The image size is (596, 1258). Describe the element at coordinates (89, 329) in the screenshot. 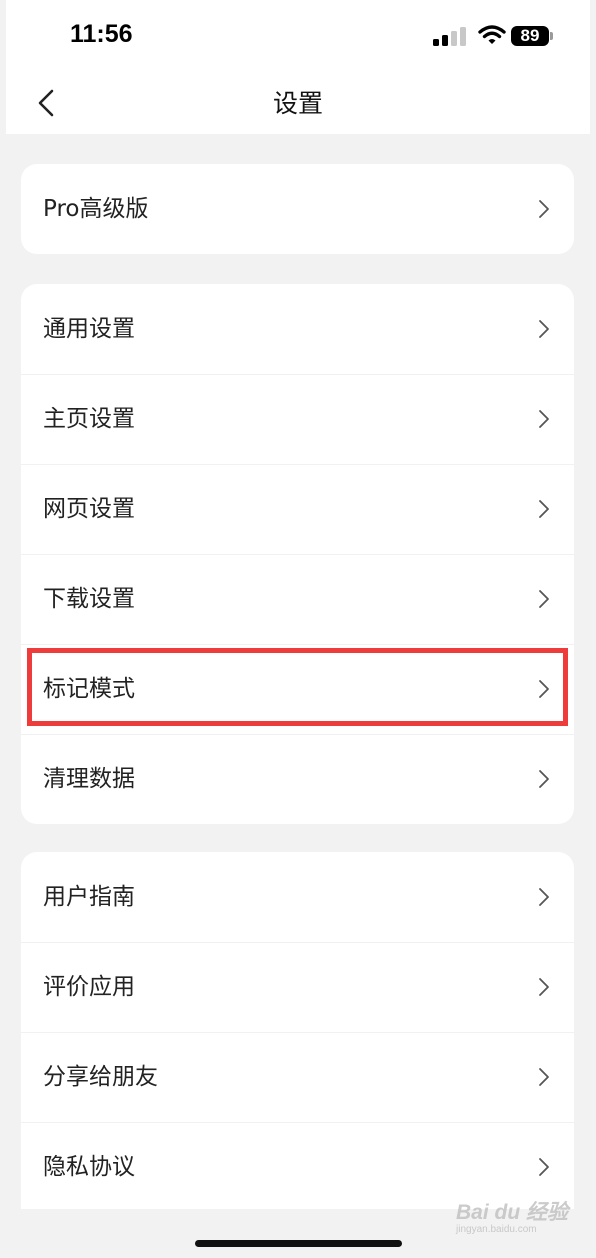

I see `settings-item-label: 通用设置` at that location.